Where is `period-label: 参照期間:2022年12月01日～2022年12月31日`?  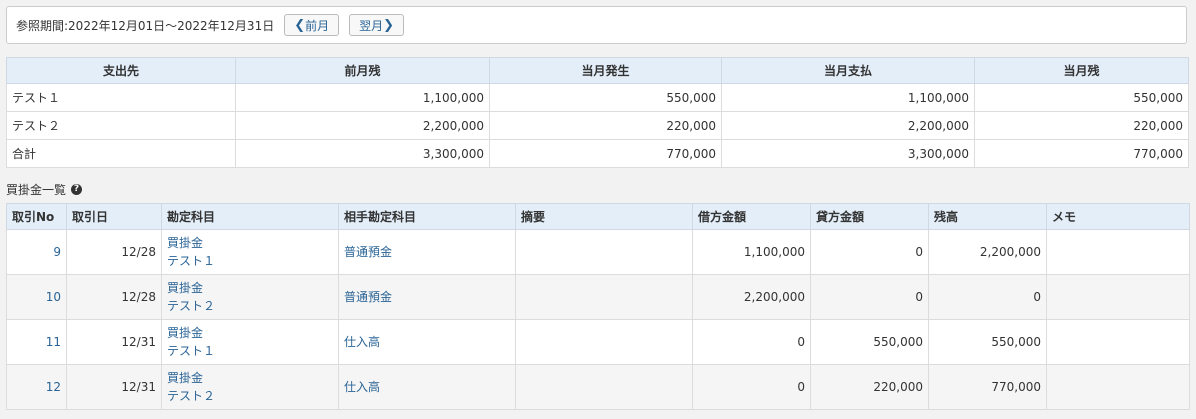
period-label: 参照期間:2022年12月01日～2022年12月31日 is located at coordinates (145, 25).